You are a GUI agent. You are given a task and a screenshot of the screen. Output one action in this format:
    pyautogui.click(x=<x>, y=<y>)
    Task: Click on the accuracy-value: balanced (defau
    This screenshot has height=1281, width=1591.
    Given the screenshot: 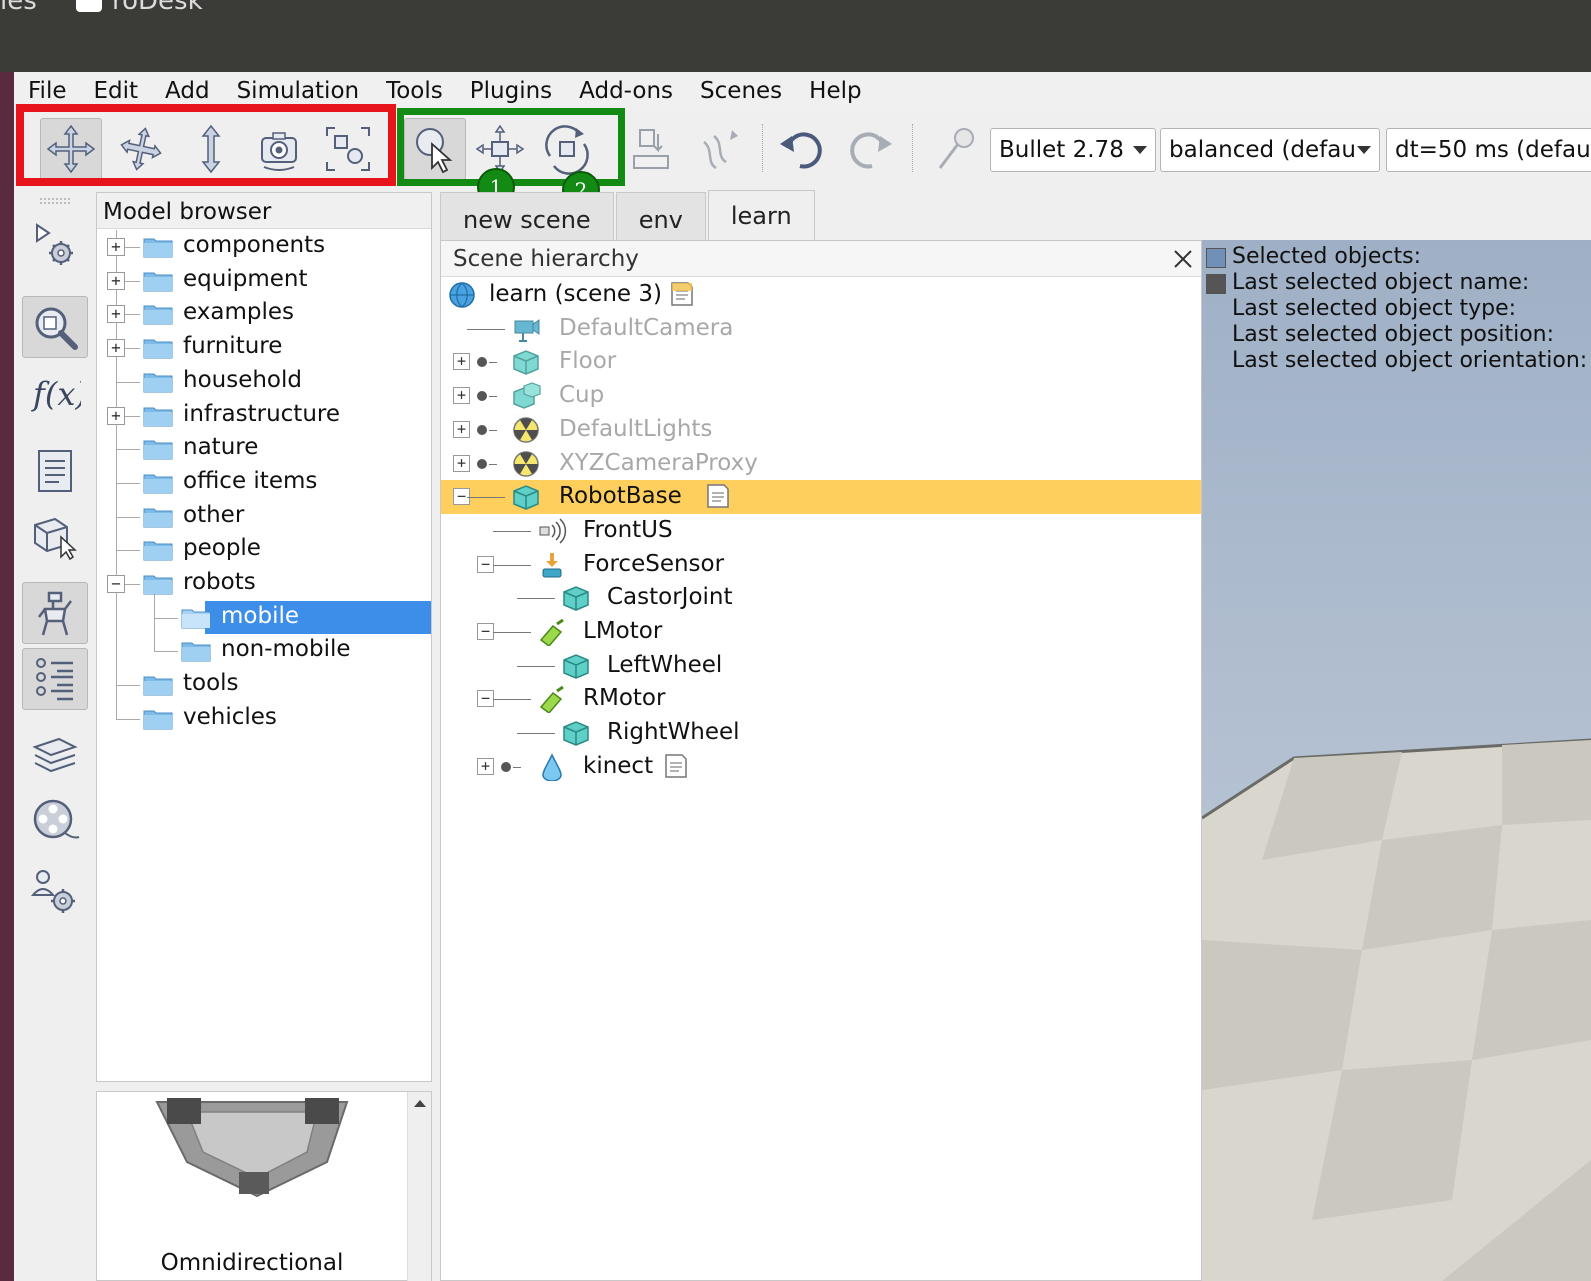 What is the action you would take?
    pyautogui.click(x=1262, y=150)
    